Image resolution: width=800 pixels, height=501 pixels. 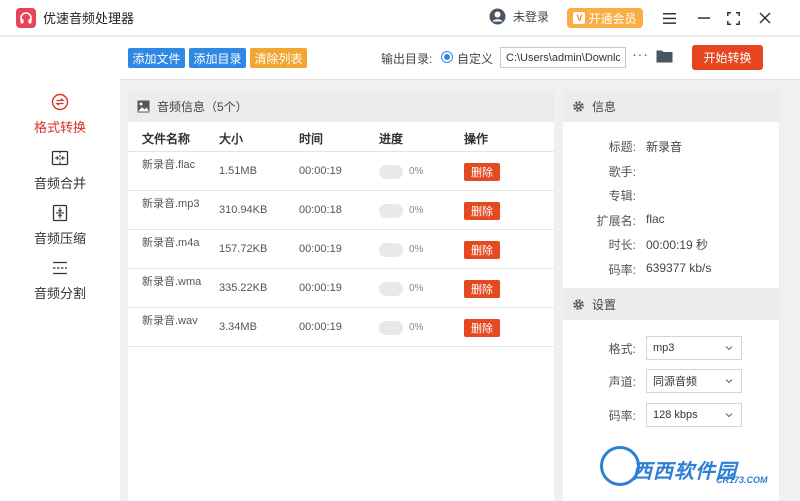 I want to click on maximize-button, so click(x=733, y=18).